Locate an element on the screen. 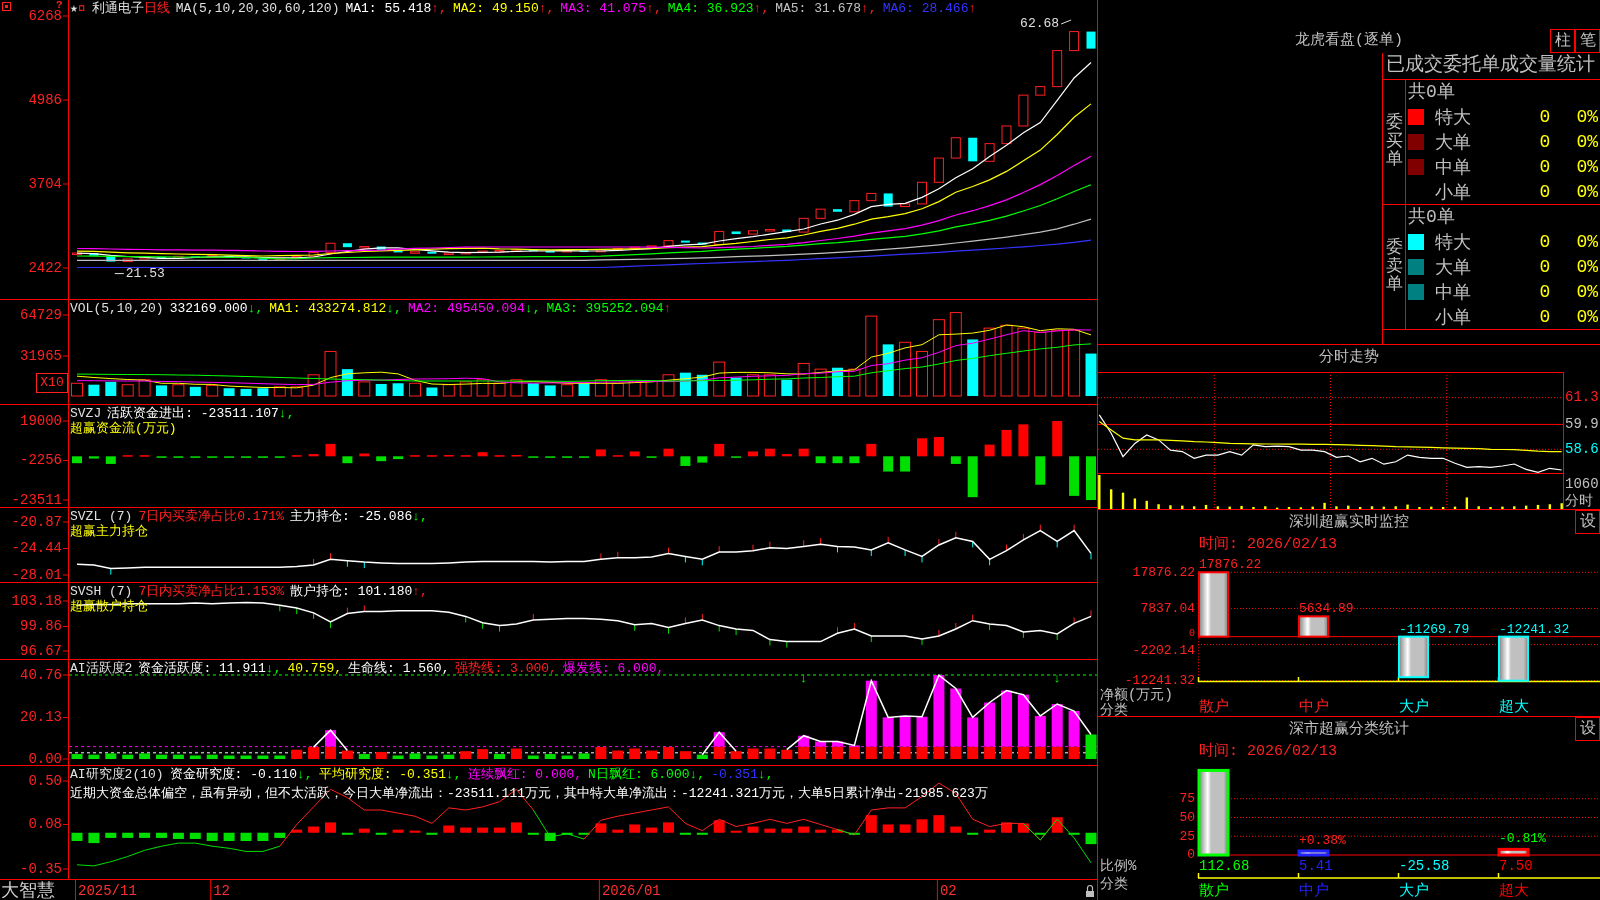 This screenshot has width=1600, height=900. lock-icon is located at coordinates (1090, 890).